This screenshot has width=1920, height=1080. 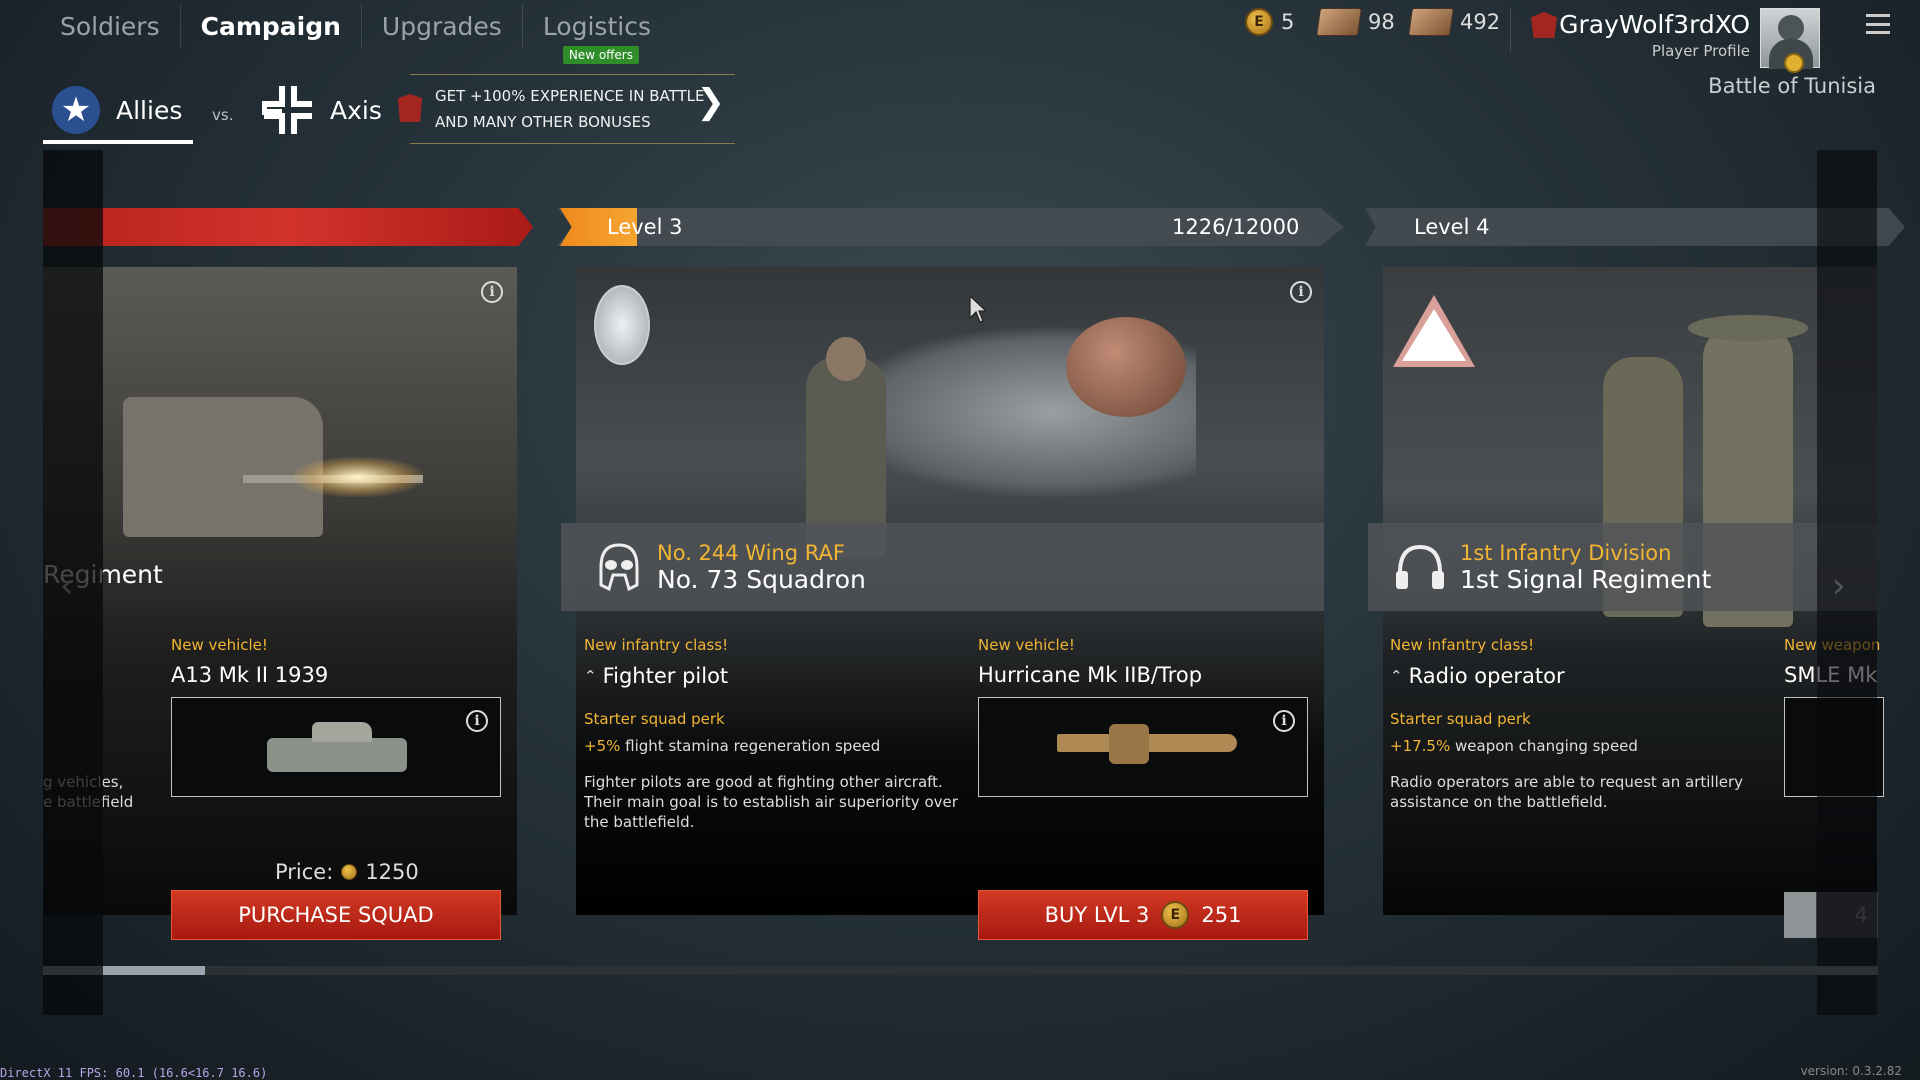 I want to click on buy-level-price: 251, so click(x=1221, y=915).